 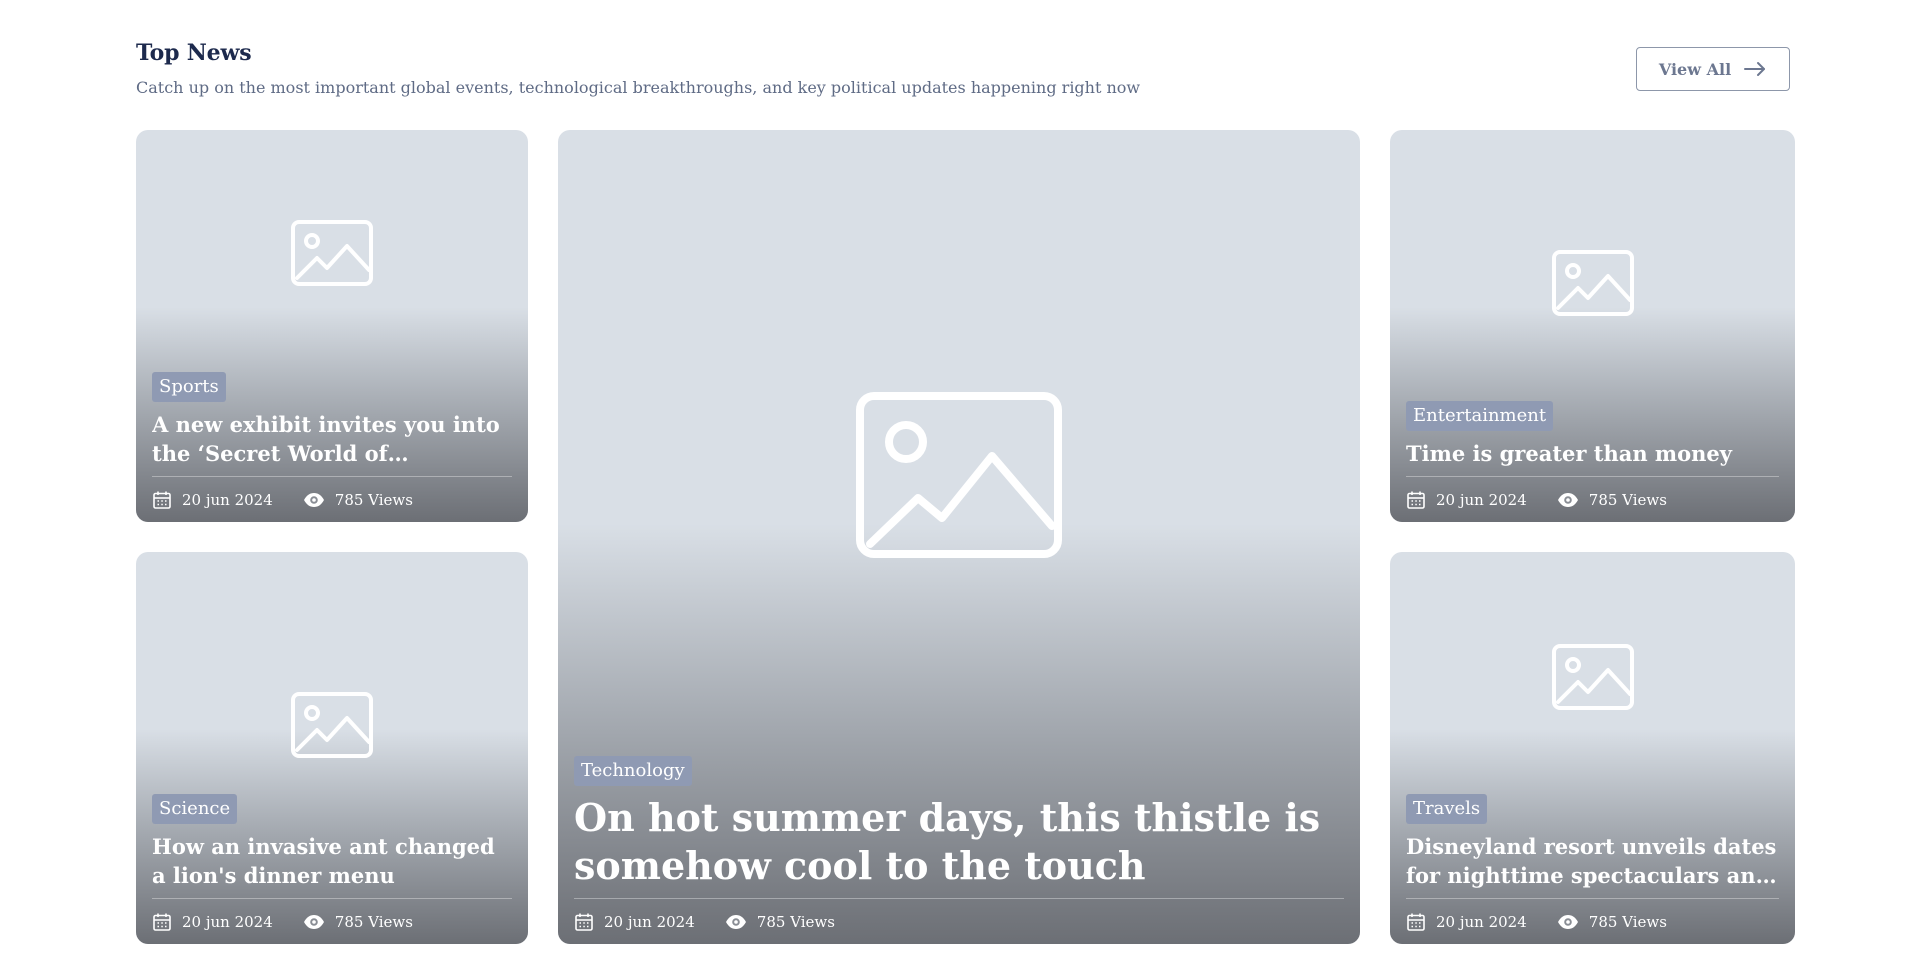 I want to click on category-badge: Technology, so click(x=633, y=771).